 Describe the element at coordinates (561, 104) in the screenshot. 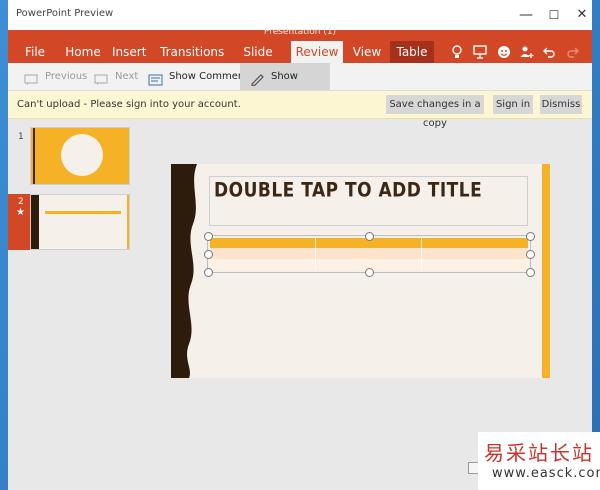

I see `dismiss-button: Dismiss` at that location.